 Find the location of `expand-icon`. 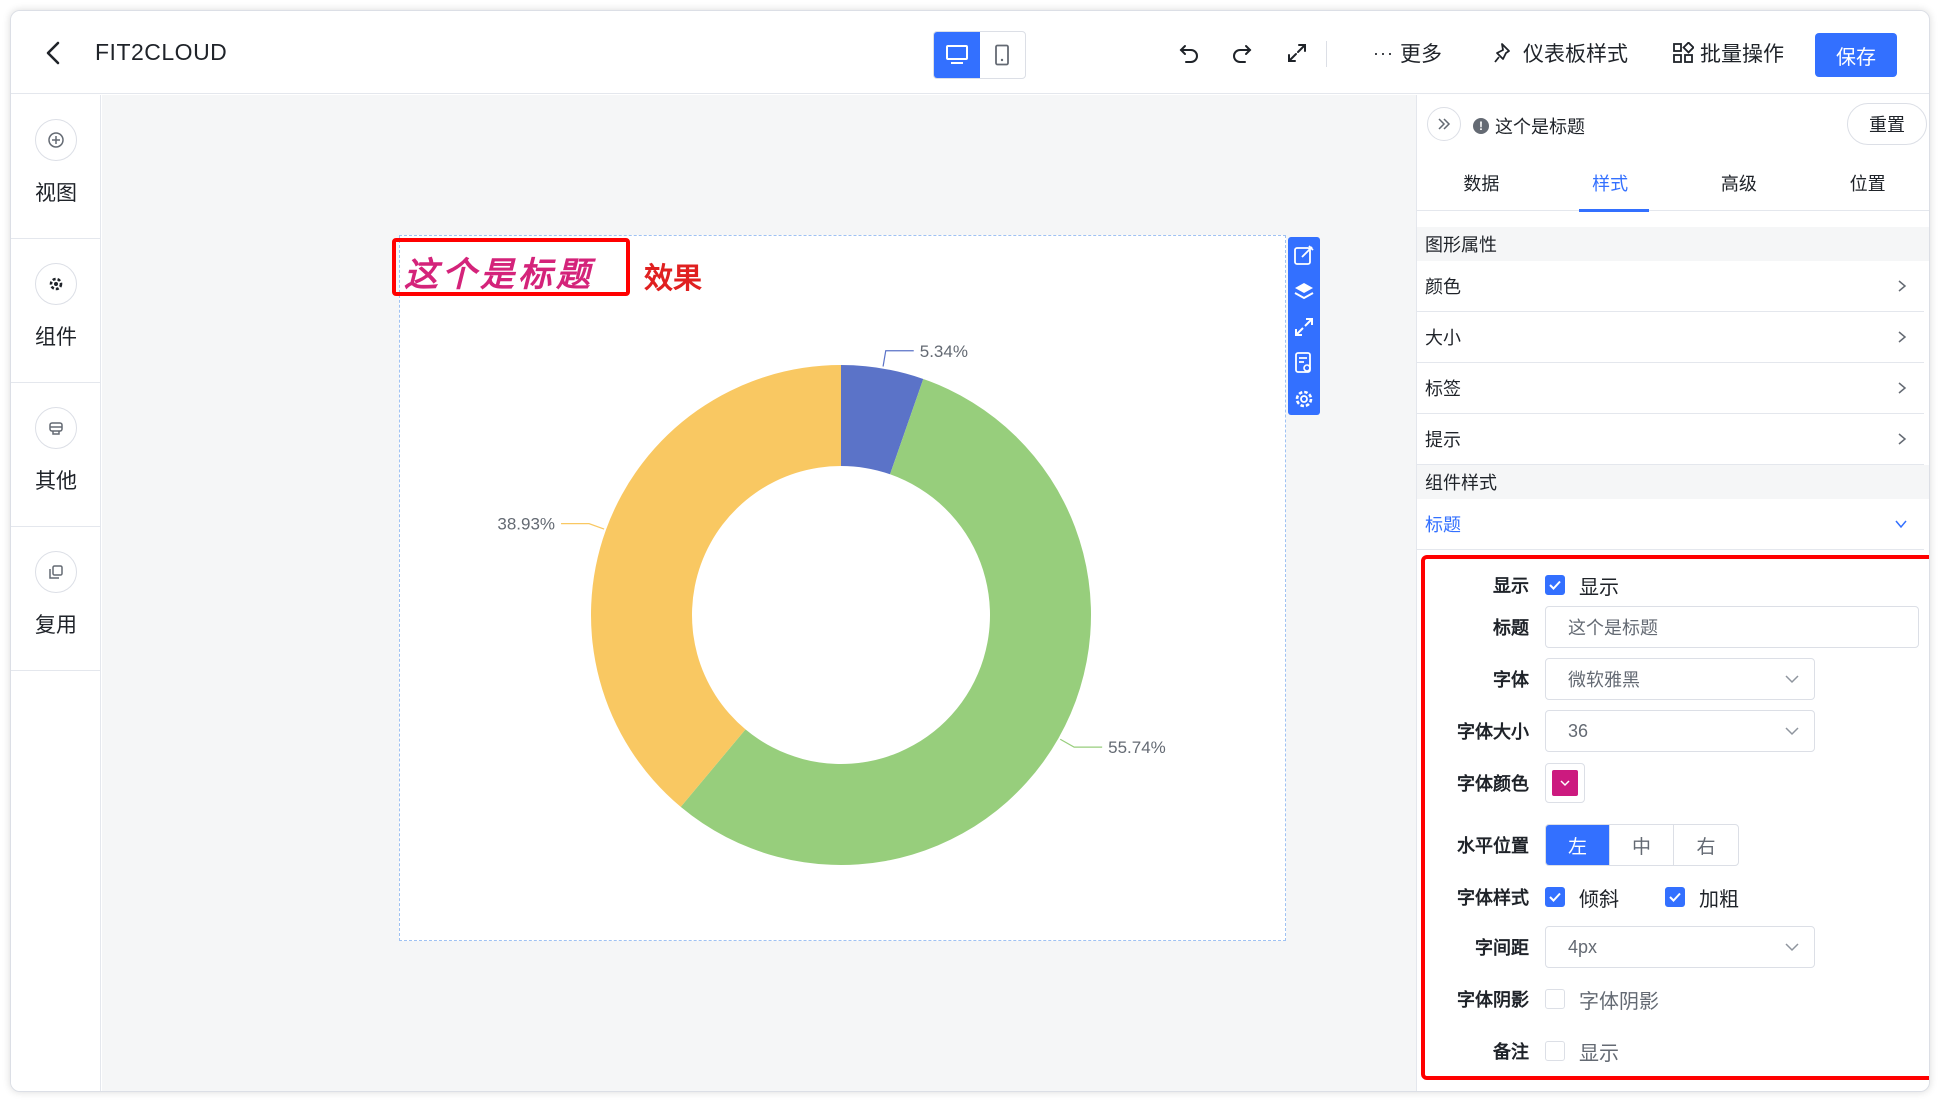

expand-icon is located at coordinates (1304, 327).